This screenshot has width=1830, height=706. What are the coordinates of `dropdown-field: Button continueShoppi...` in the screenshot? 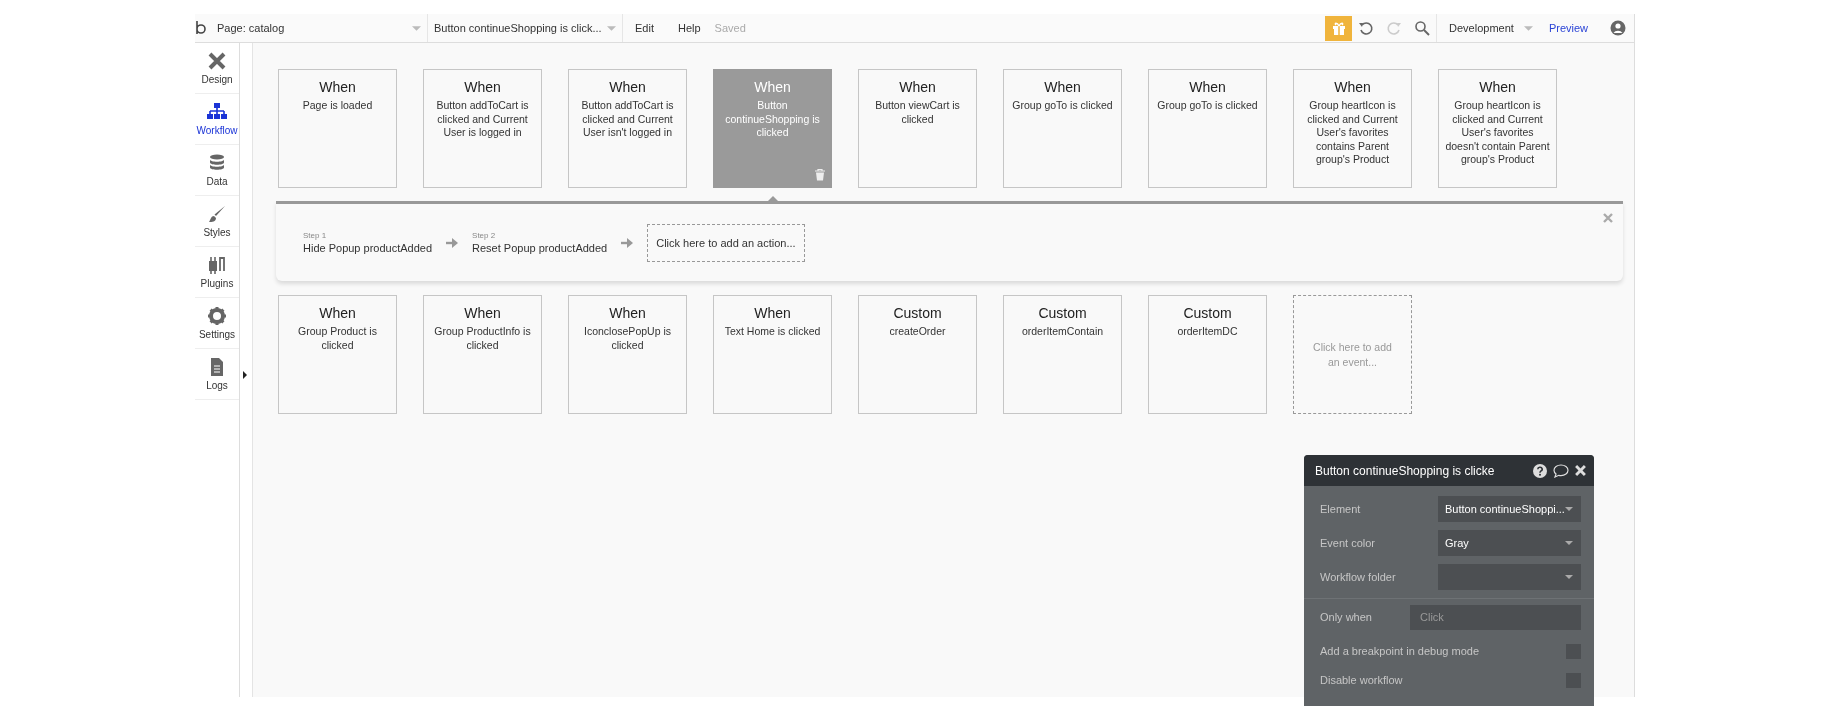 It's located at (1509, 509).